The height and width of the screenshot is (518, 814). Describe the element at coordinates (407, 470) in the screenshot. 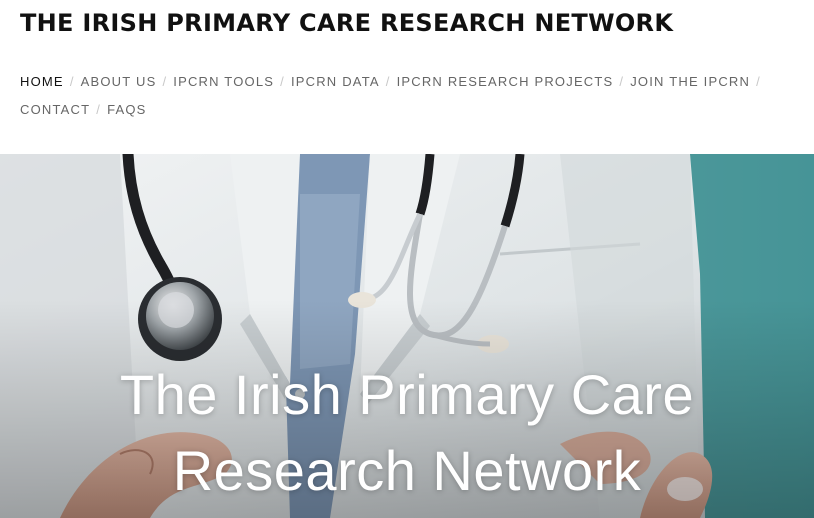

I see `hero-title-line-2: Research Network` at that location.